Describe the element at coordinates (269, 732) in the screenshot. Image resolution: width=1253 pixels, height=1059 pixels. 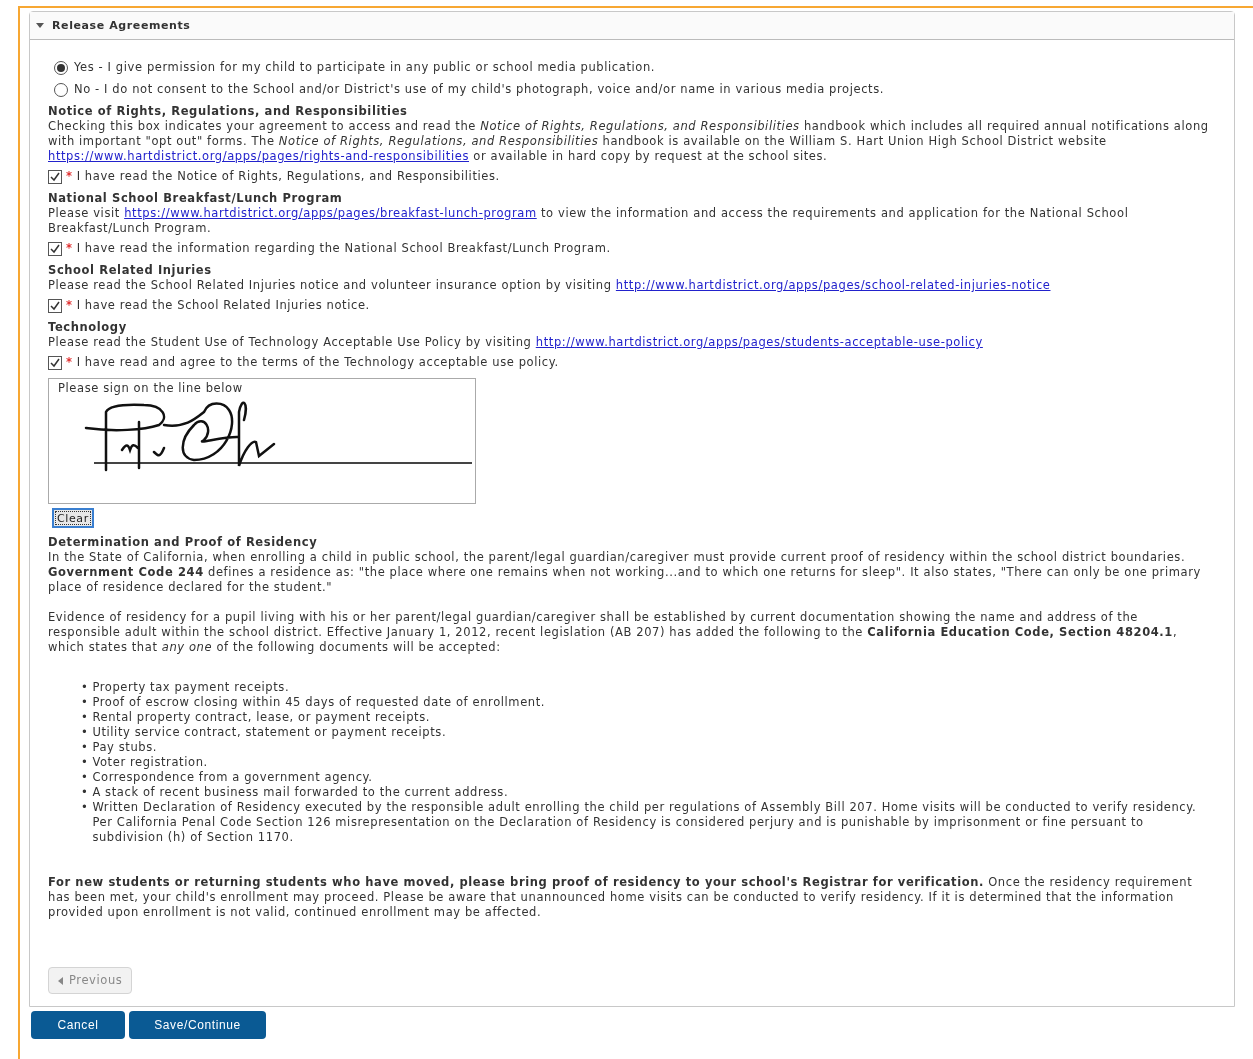
I see `list-item-text: Utility service contract, statement or payment receipts.` at that location.